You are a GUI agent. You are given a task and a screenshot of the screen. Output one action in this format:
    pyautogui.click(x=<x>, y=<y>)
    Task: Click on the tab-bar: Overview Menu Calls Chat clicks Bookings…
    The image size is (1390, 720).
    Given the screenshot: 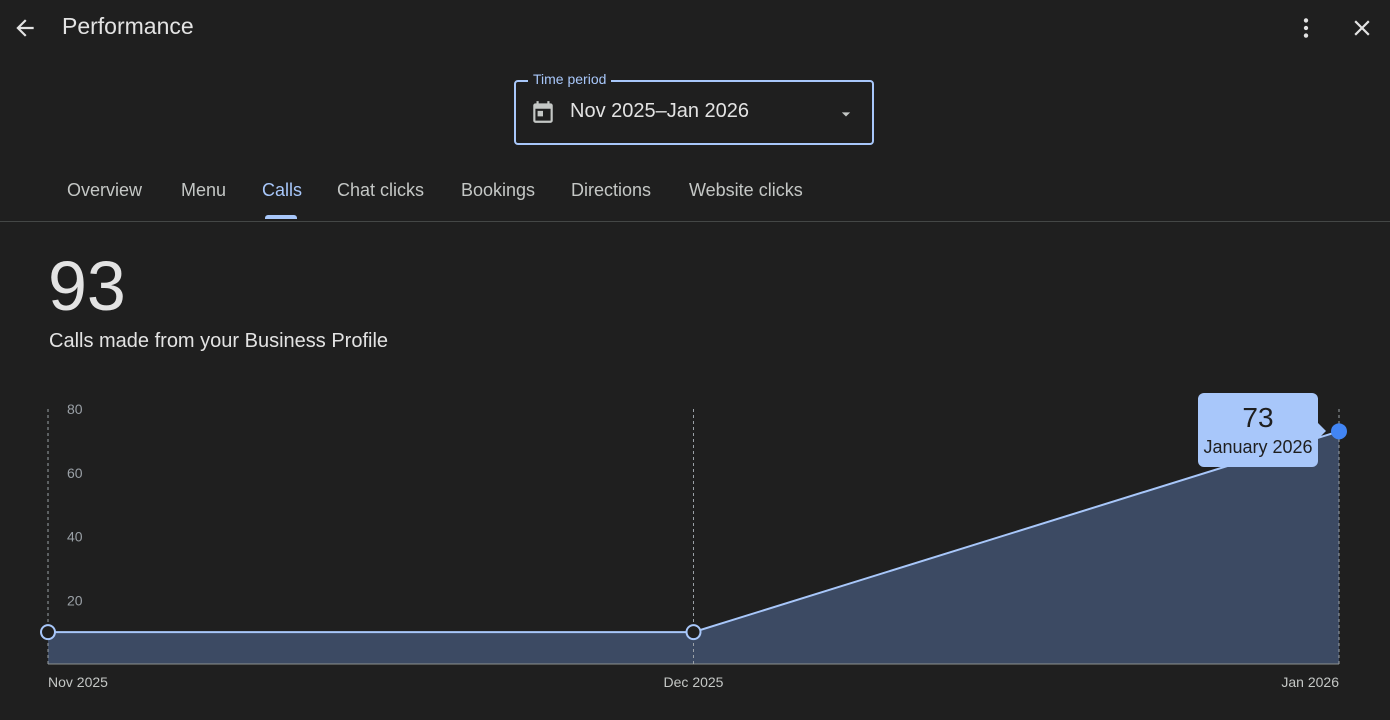 What is the action you would take?
    pyautogui.click(x=695, y=193)
    